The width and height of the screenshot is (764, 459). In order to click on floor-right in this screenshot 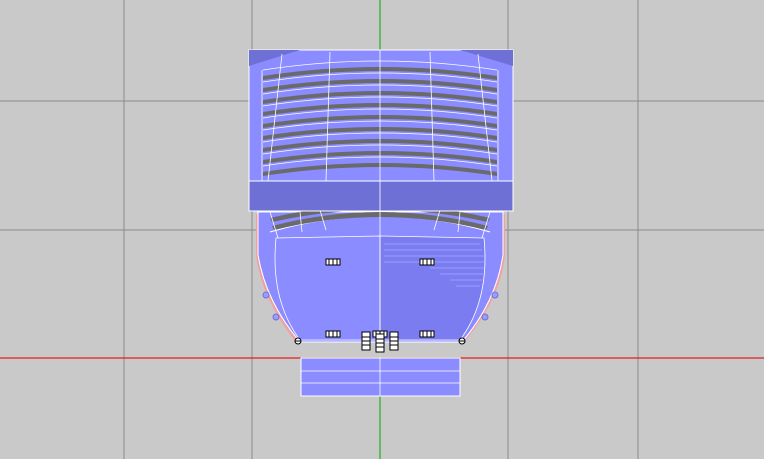, I will do `click(432, 288)`.